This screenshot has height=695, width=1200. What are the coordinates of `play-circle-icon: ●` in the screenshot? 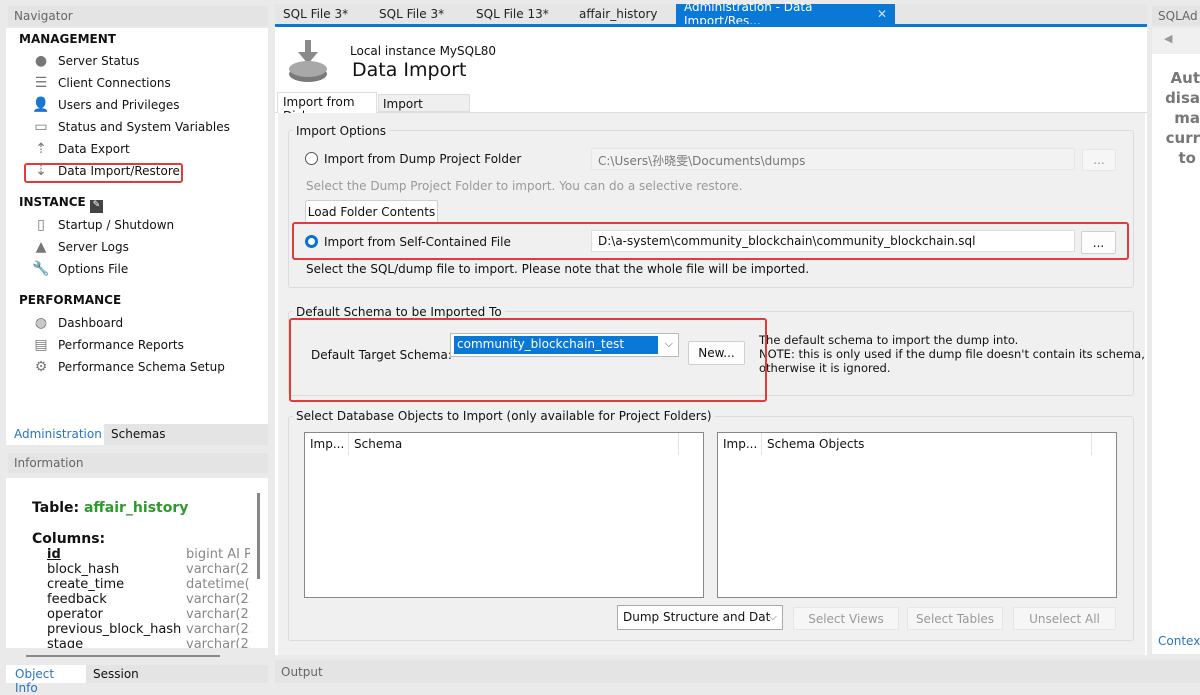 It's located at (41, 61).